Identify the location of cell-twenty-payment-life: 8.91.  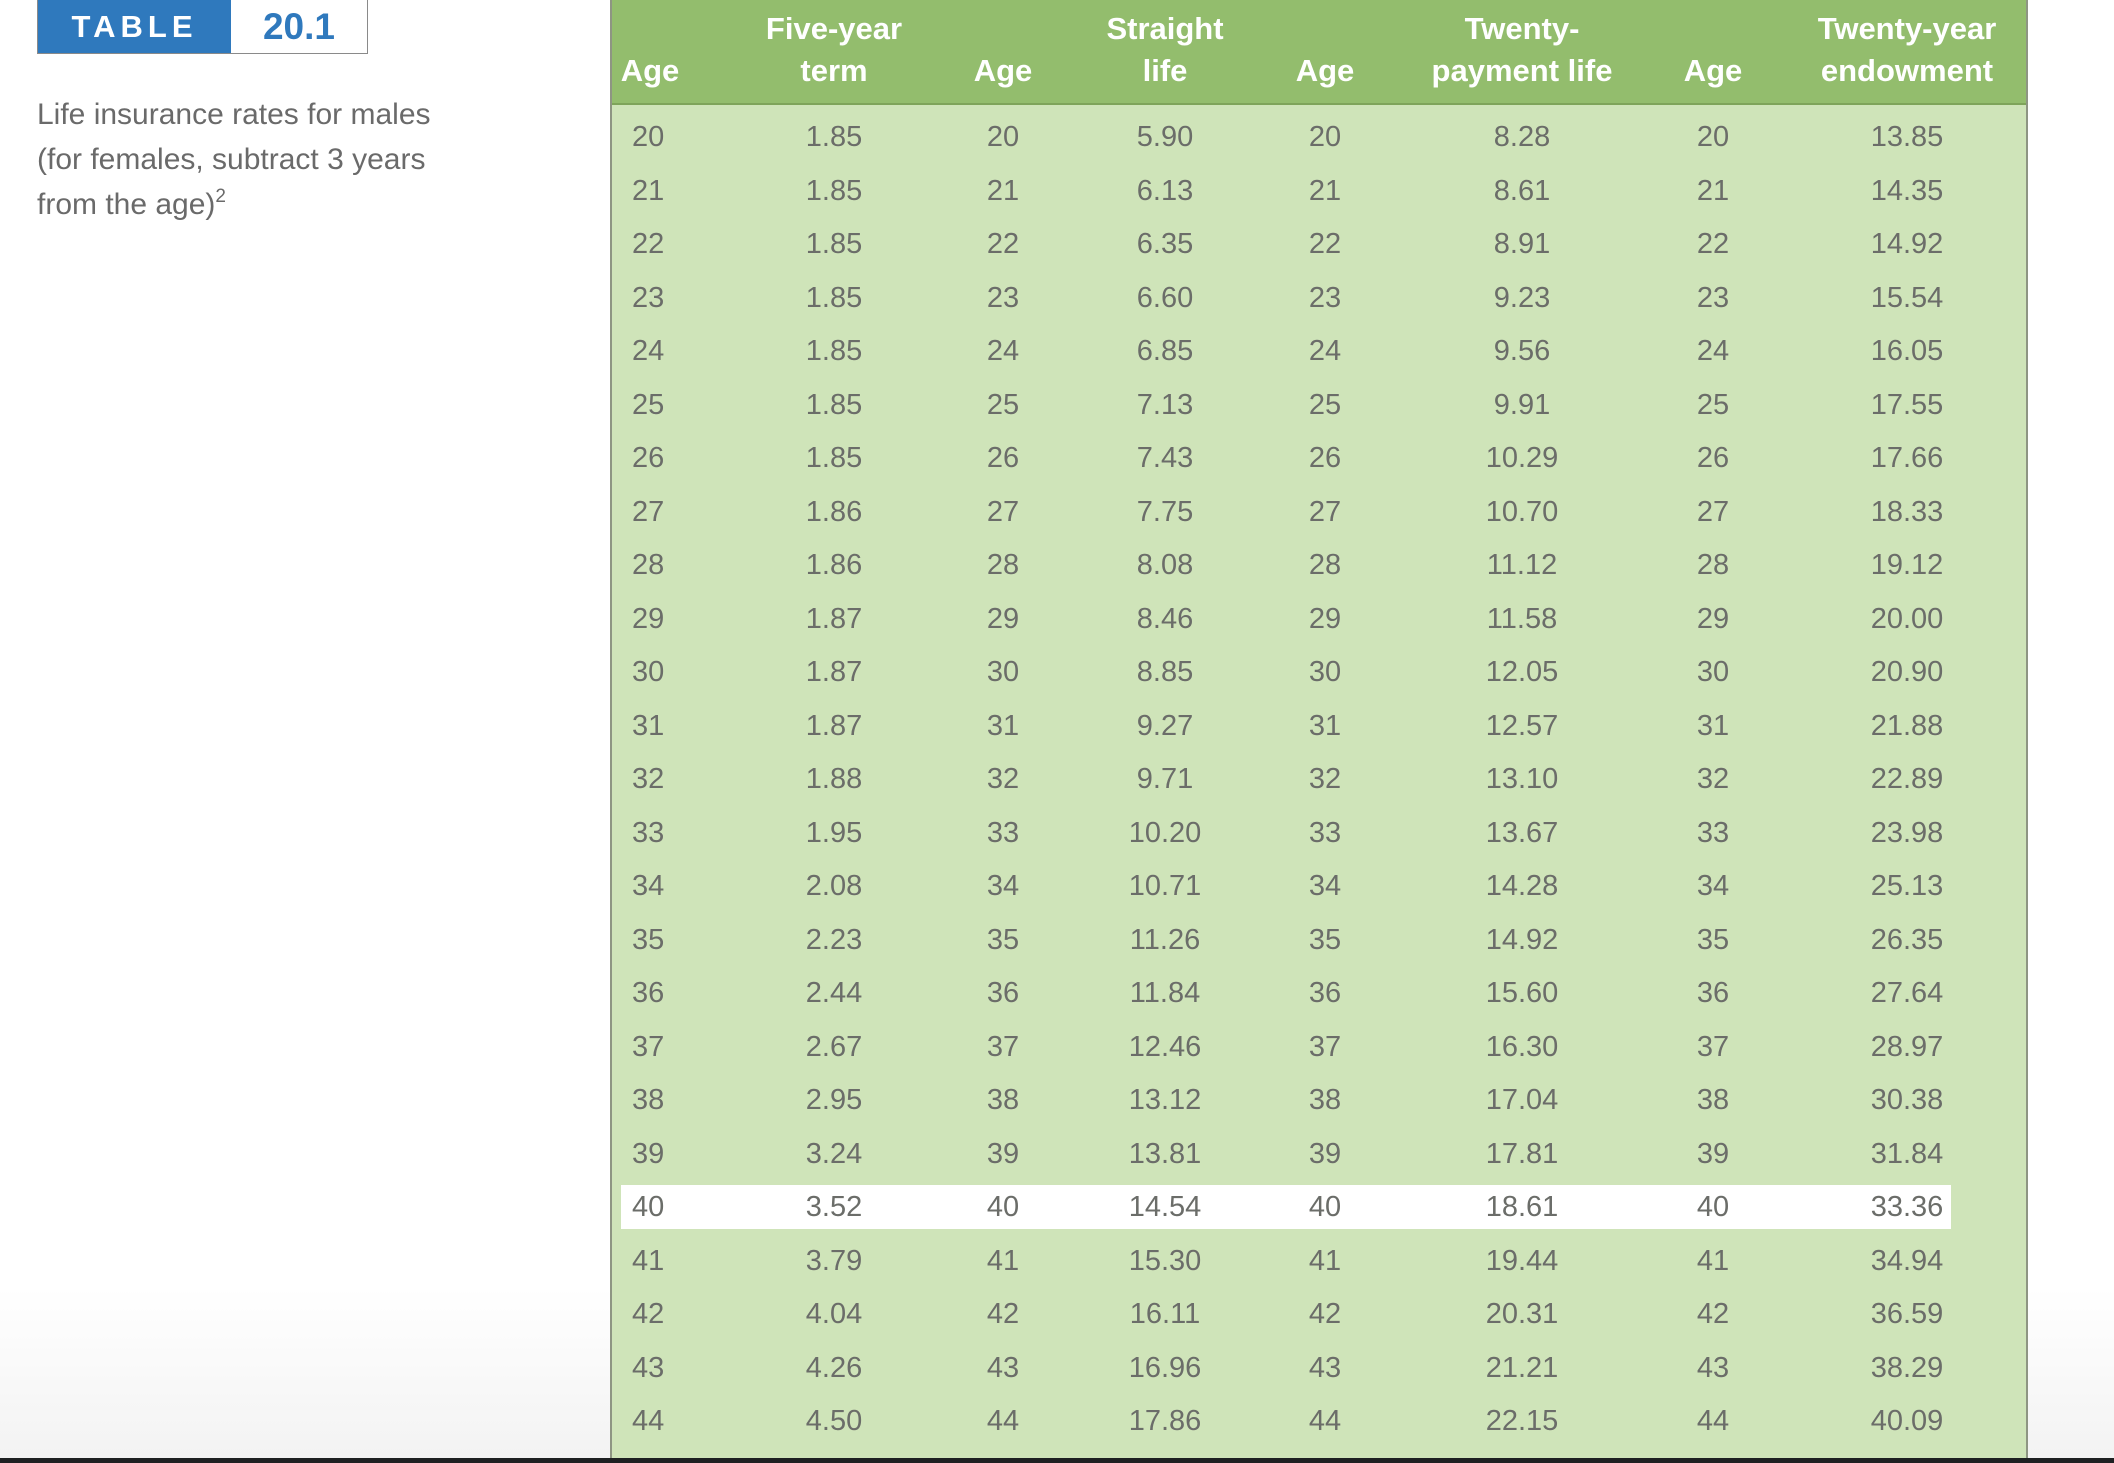
(1522, 244).